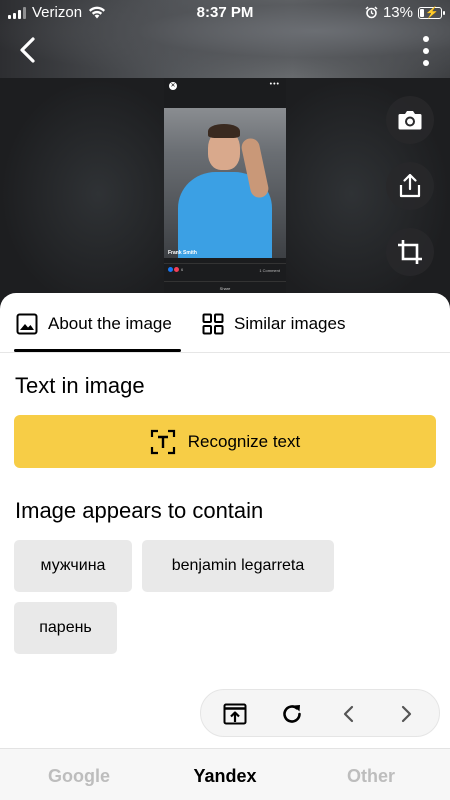  What do you see at coordinates (110, 323) in the screenshot?
I see `tab-about-label: About the image` at bounding box center [110, 323].